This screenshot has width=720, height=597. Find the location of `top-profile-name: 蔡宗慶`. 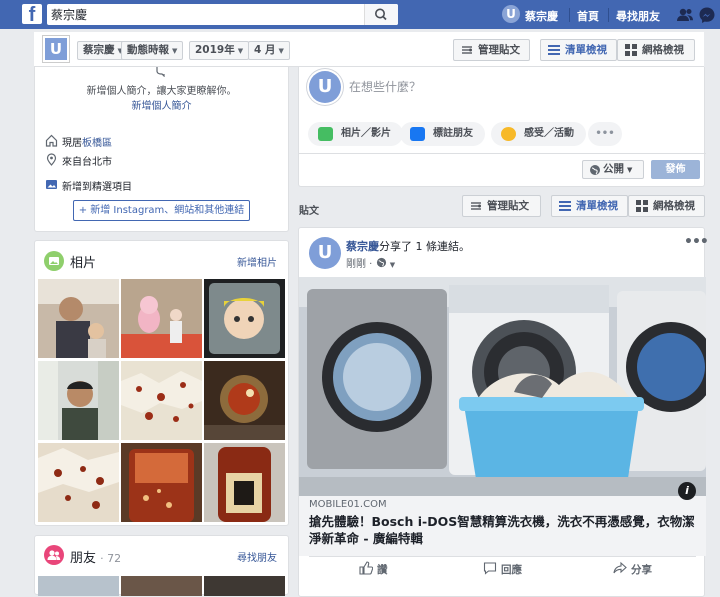

top-profile-name: 蔡宗慶 is located at coordinates (541, 16).